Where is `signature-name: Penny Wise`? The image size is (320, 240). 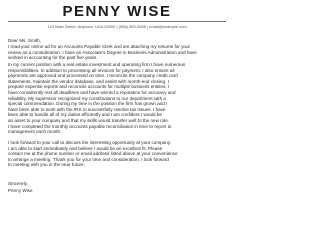 signature-name: Penny Wise is located at coordinates (20, 190).